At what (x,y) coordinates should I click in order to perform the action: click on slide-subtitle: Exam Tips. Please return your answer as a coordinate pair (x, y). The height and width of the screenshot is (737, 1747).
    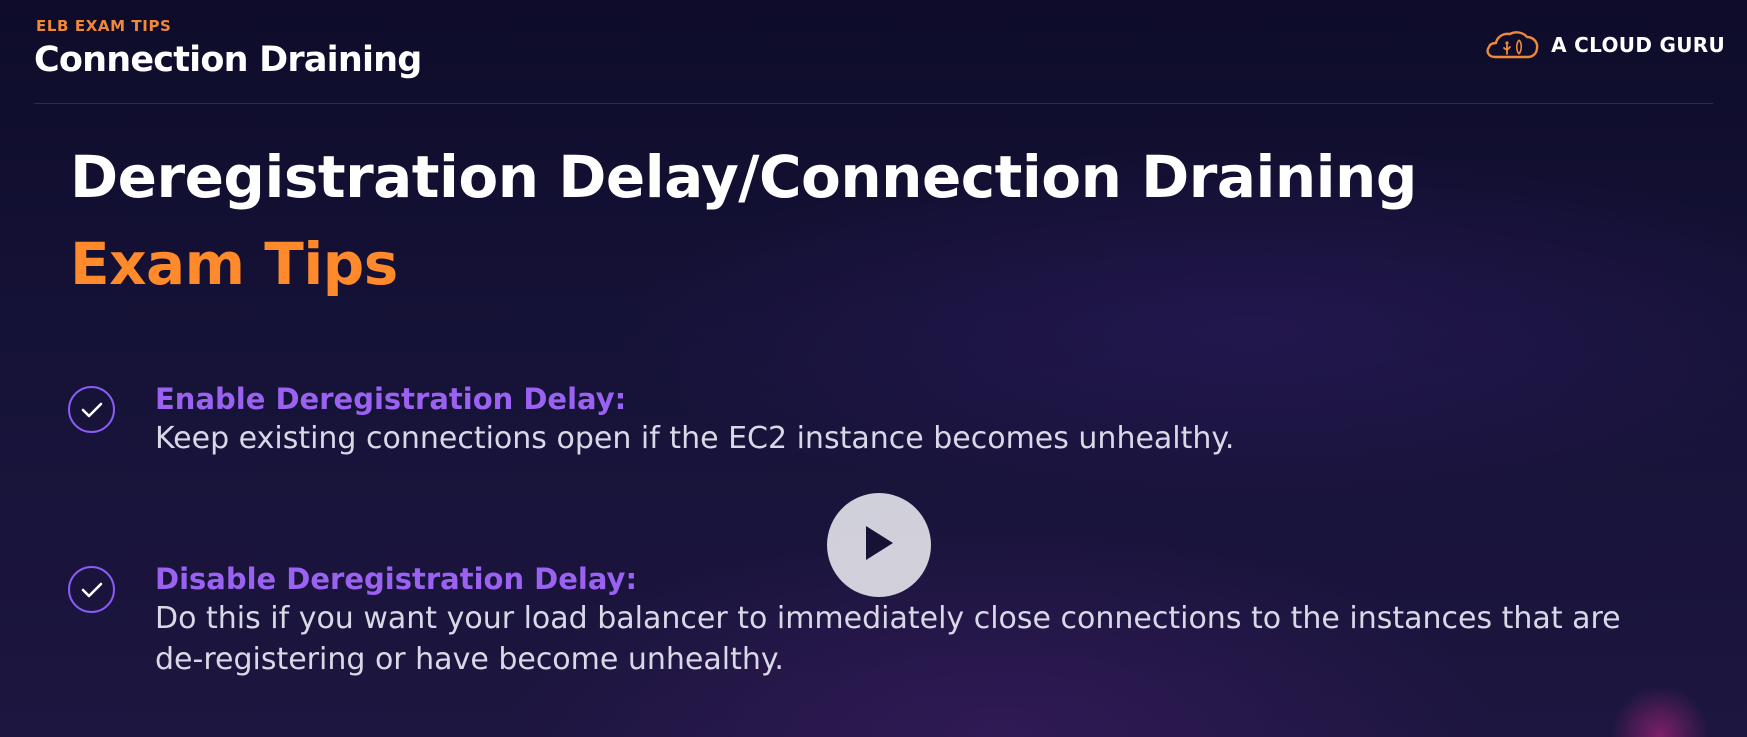
    Looking at the image, I should click on (234, 264).